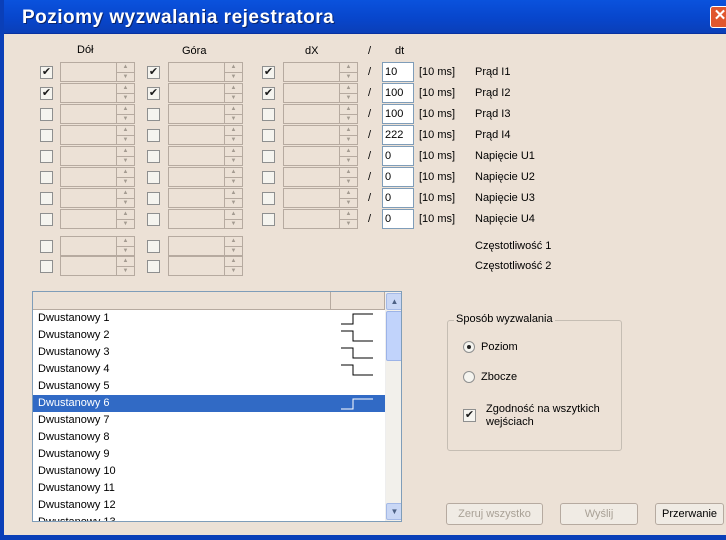 The image size is (726, 540). What do you see at coordinates (348, 172) in the screenshot?
I see `row-5-dx-spinner-up-icon: ▲` at bounding box center [348, 172].